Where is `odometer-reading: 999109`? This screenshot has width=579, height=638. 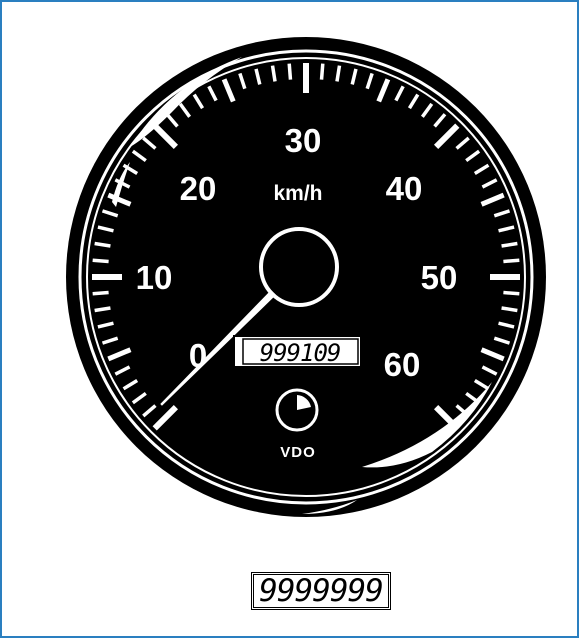
odometer-reading: 999109 is located at coordinates (300, 353).